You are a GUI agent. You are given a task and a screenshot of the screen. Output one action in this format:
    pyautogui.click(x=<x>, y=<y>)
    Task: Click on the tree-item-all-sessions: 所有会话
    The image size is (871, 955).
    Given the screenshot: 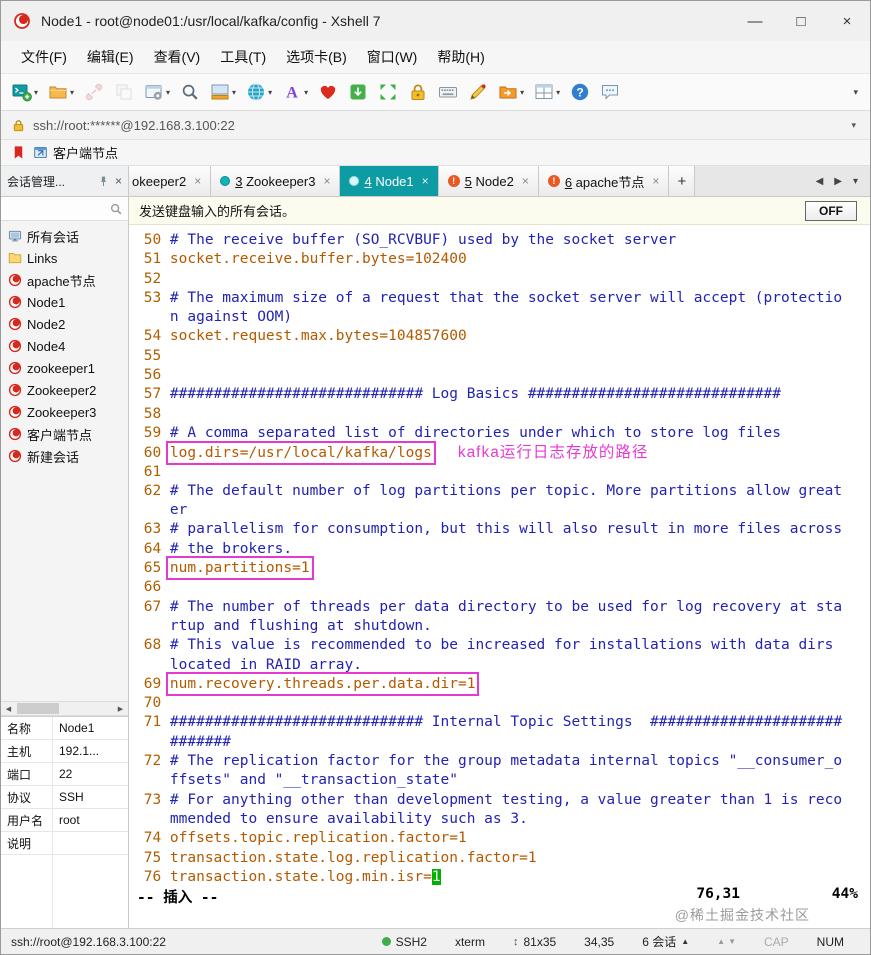 What is the action you would take?
    pyautogui.click(x=64, y=236)
    